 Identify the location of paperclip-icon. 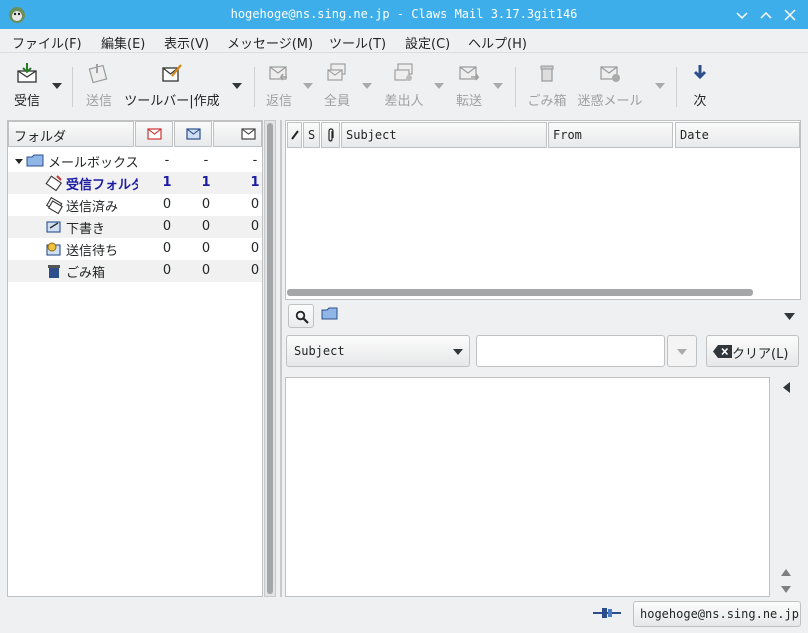
(331, 135).